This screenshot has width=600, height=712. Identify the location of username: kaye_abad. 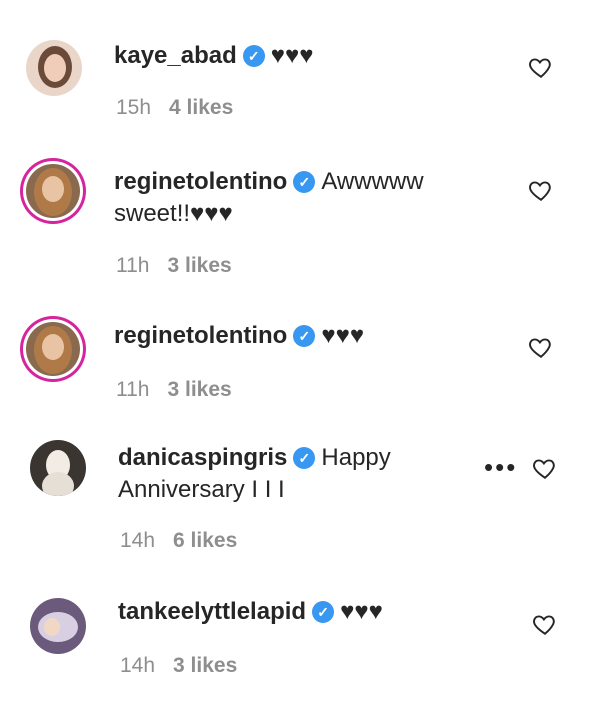
(175, 55).